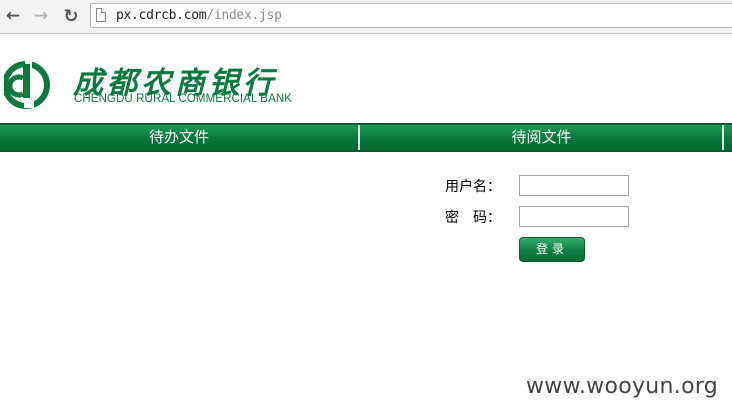  What do you see at coordinates (27, 82) in the screenshot?
I see `bank-emblem-icon` at bounding box center [27, 82].